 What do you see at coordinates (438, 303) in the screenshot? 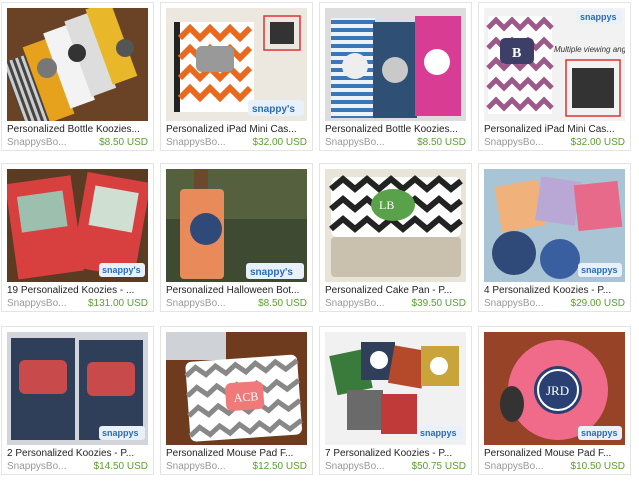
I see `listing-price: $39.50 USD` at bounding box center [438, 303].